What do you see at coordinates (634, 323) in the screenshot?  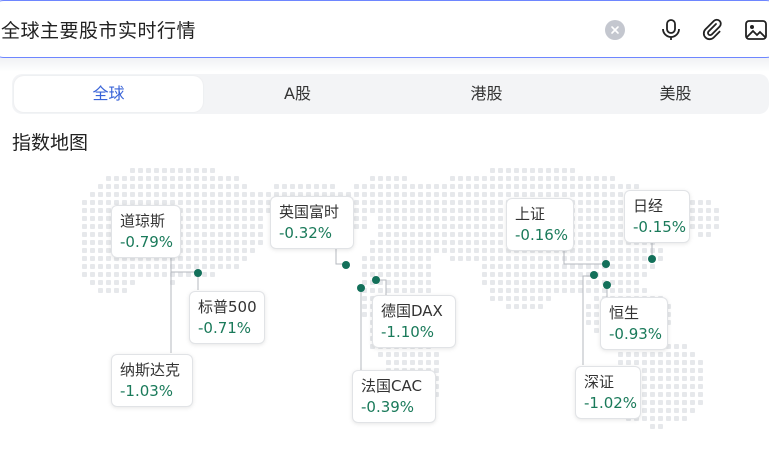 I see `index-card-hang-seng: 恒生 -0.93%` at bounding box center [634, 323].